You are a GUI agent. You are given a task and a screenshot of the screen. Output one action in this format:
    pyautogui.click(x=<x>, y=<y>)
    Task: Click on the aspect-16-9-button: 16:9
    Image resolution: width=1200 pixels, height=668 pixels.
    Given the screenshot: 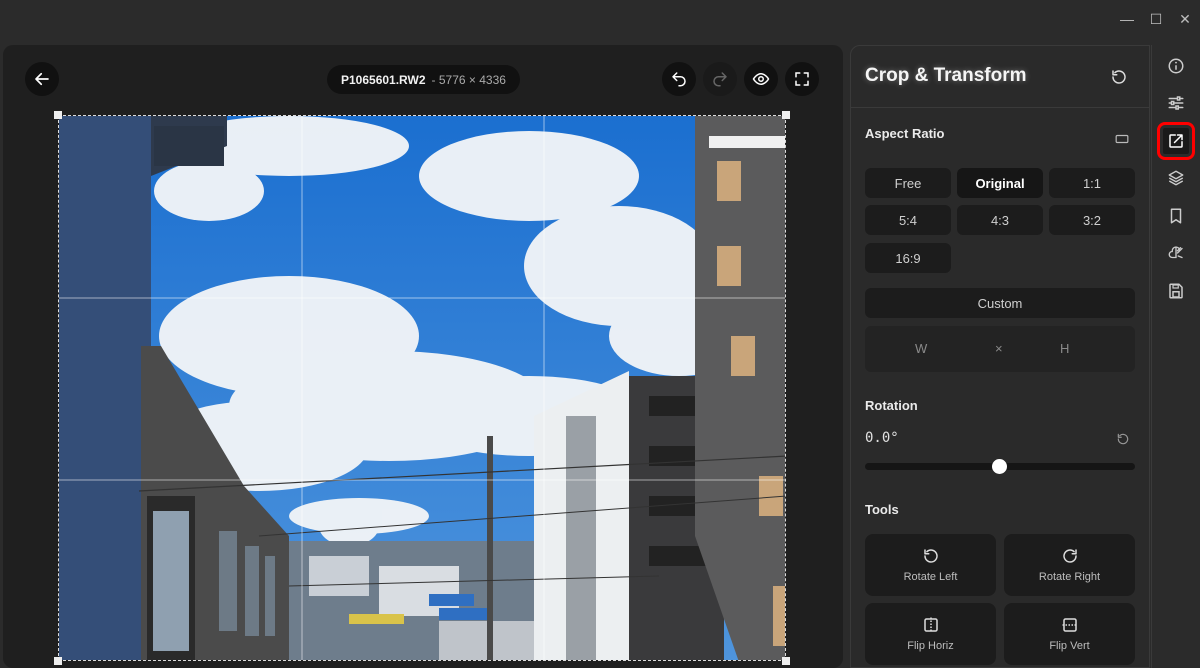 What is the action you would take?
    pyautogui.click(x=908, y=258)
    